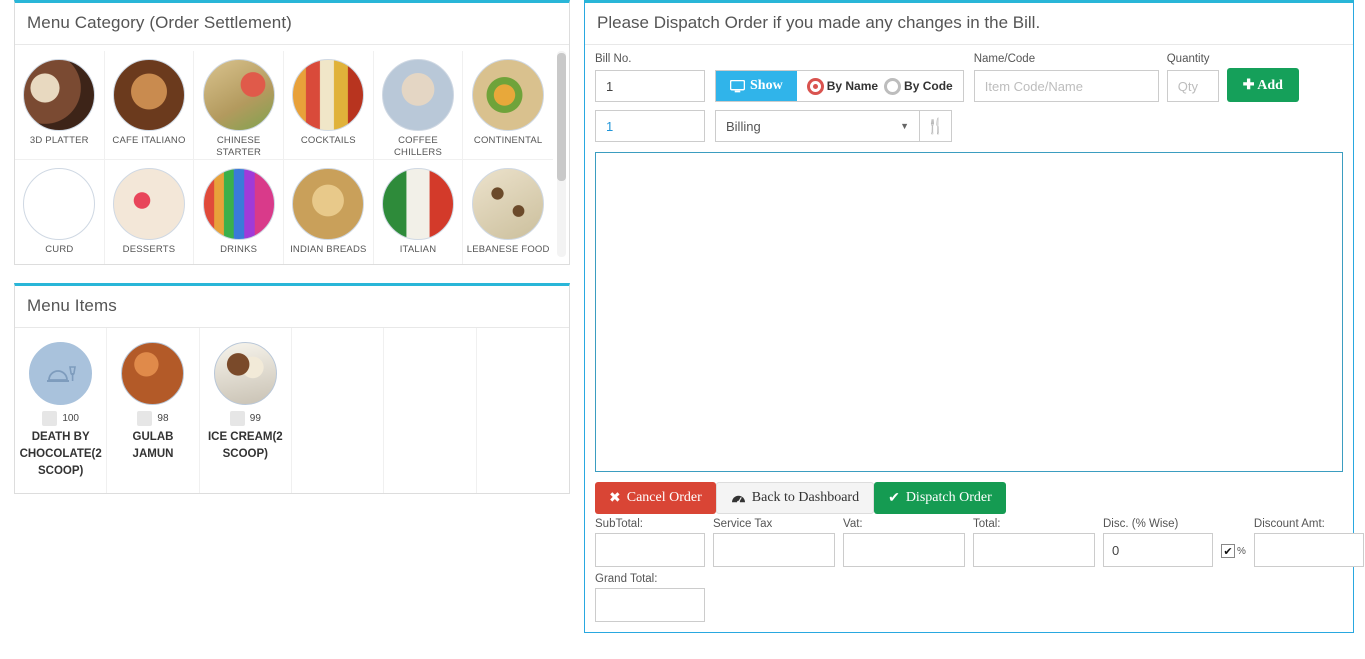 Image resolution: width=1365 pixels, height=659 pixels. I want to click on total-group: Total:, so click(1034, 542).